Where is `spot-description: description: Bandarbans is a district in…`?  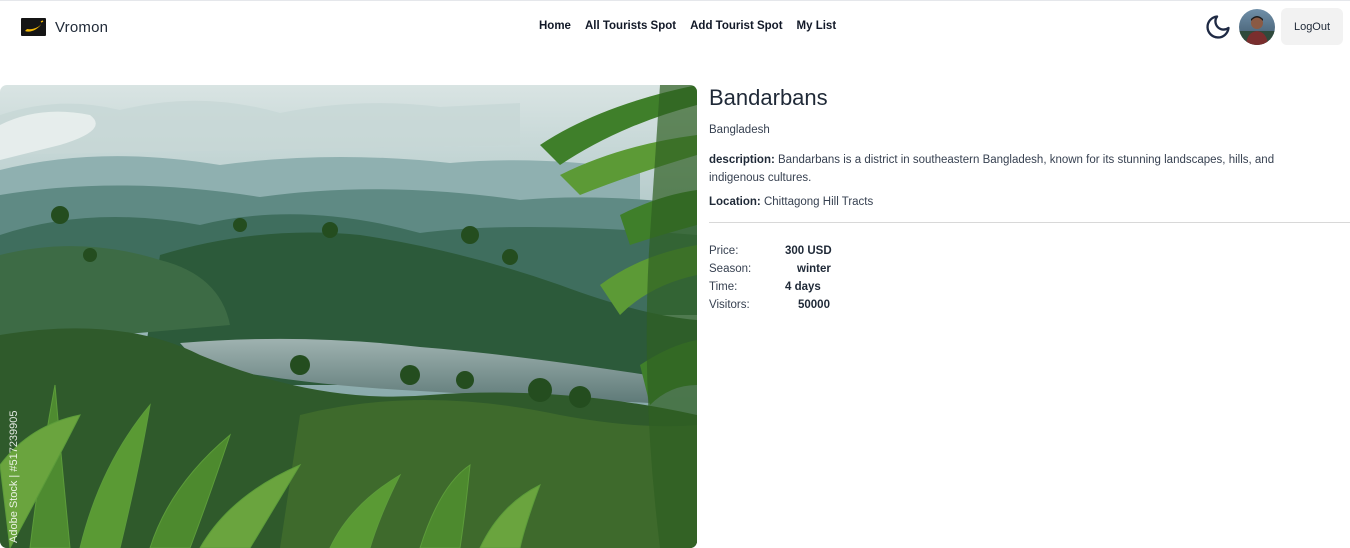
spot-description: description: Bandarbans is a district in… is located at coordinates (1009, 169).